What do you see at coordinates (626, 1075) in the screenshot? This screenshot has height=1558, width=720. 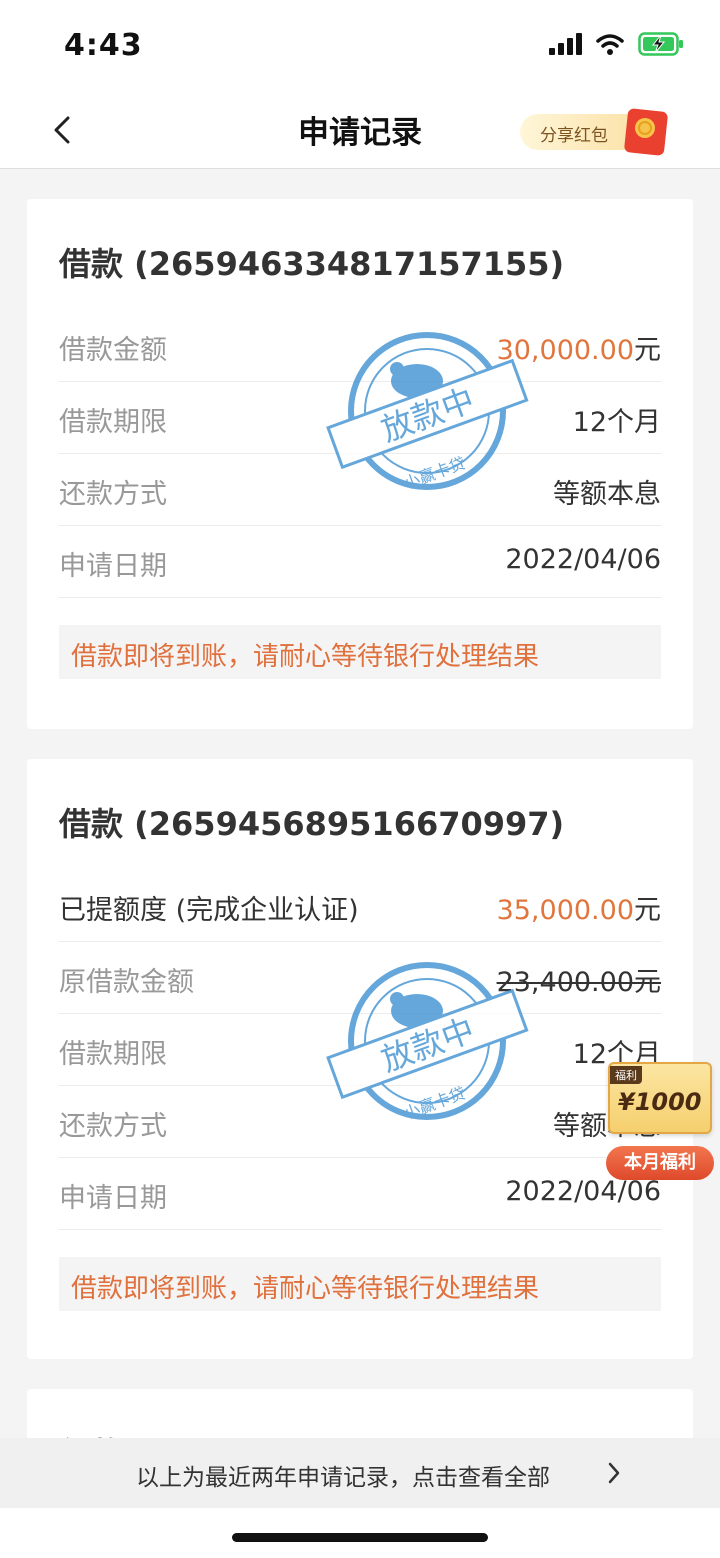 I see `benefit-tag: 福利` at bounding box center [626, 1075].